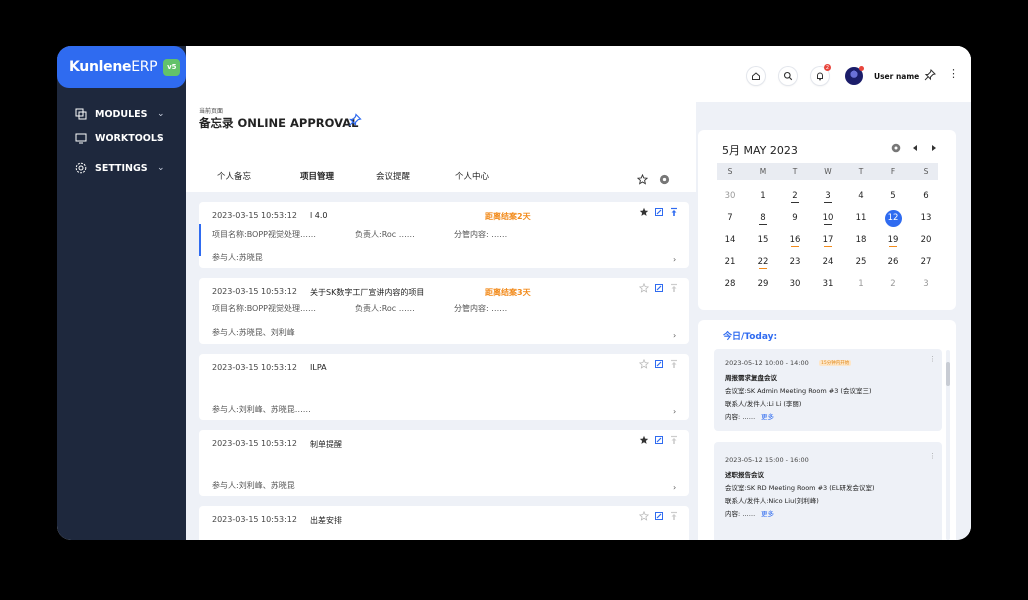 Image resolution: width=1028 pixels, height=600 pixels. Describe the element at coordinates (788, 76) in the screenshot. I see `search-button` at that location.